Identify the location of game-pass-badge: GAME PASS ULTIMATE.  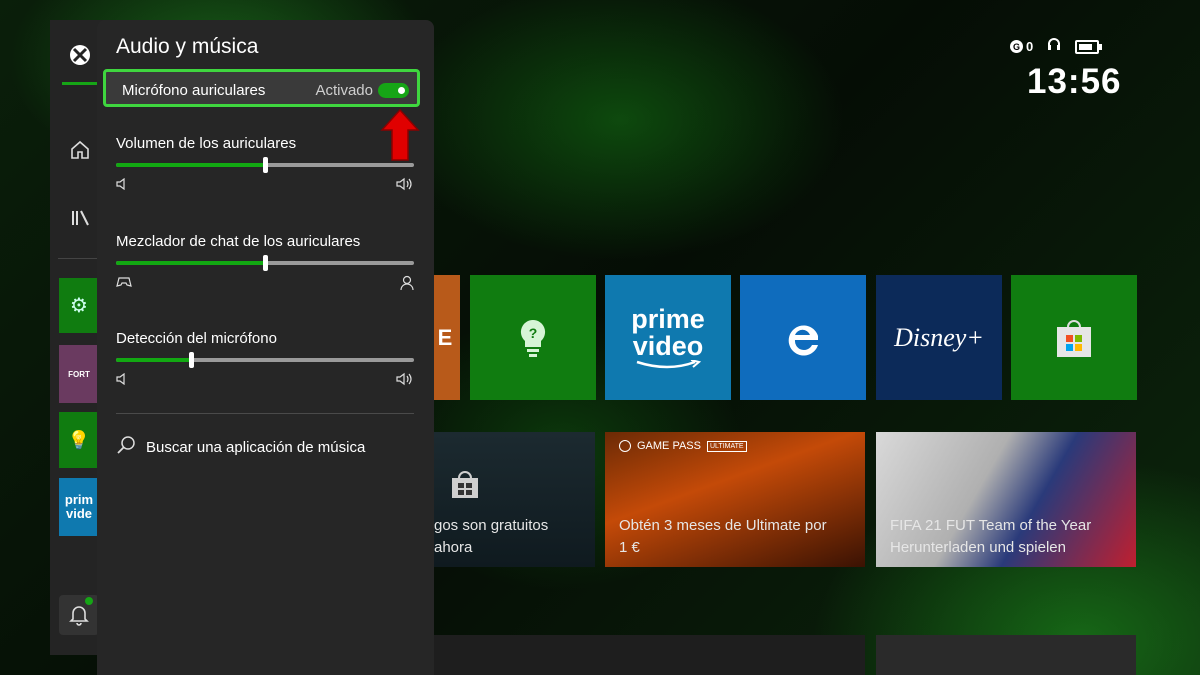
(683, 446).